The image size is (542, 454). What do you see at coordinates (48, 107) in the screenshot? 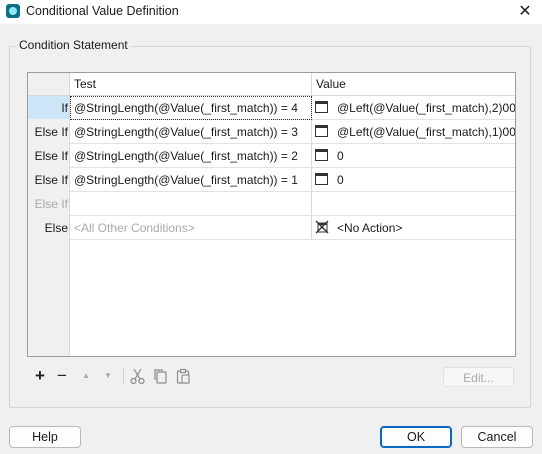
I see `row-label: If` at bounding box center [48, 107].